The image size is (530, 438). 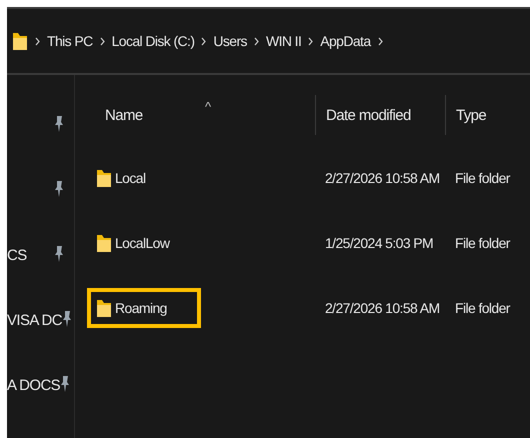 I want to click on column-header: Type, so click(x=471, y=115).